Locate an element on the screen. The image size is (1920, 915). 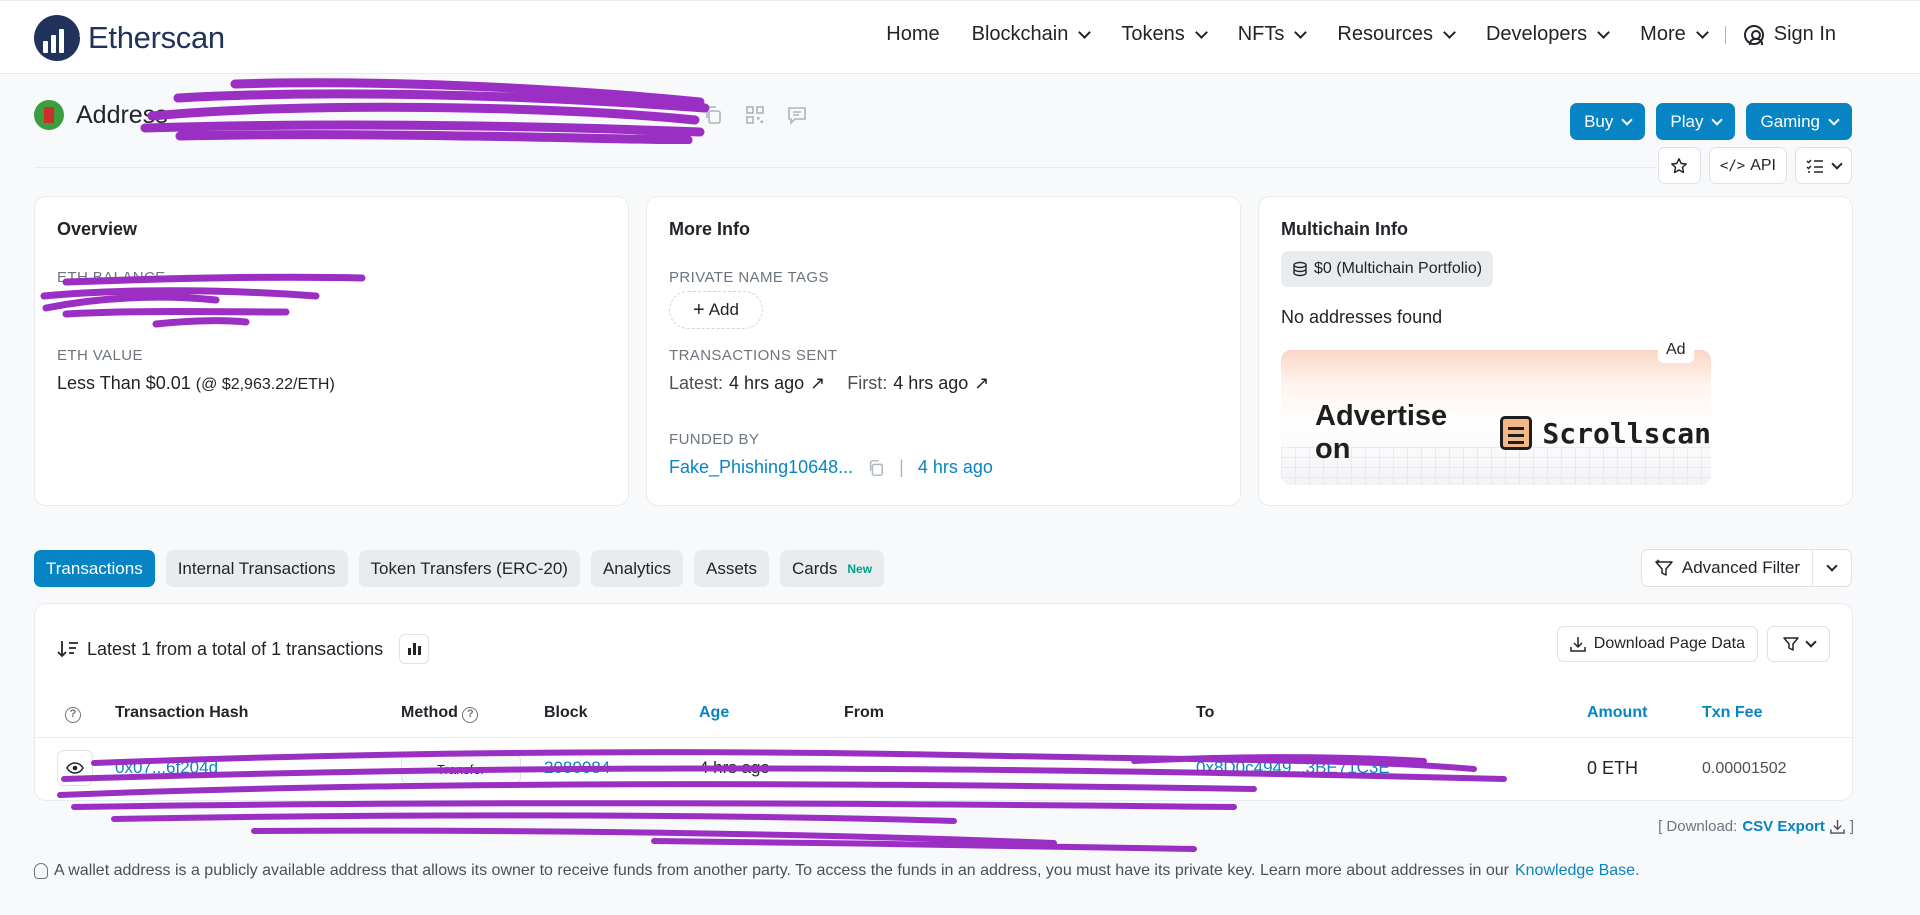
tx-amount: 0 ETH is located at coordinates (1613, 768).